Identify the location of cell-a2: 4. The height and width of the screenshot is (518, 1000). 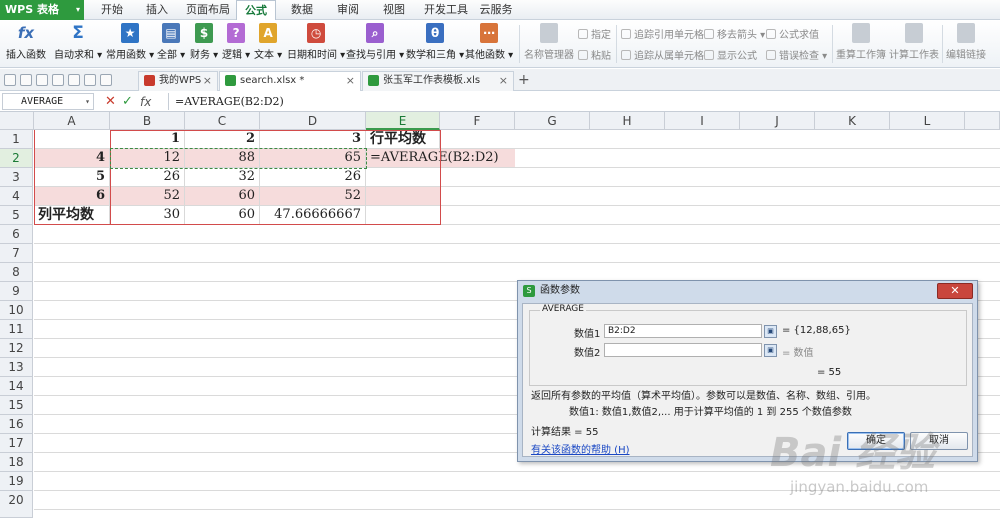
(72, 158).